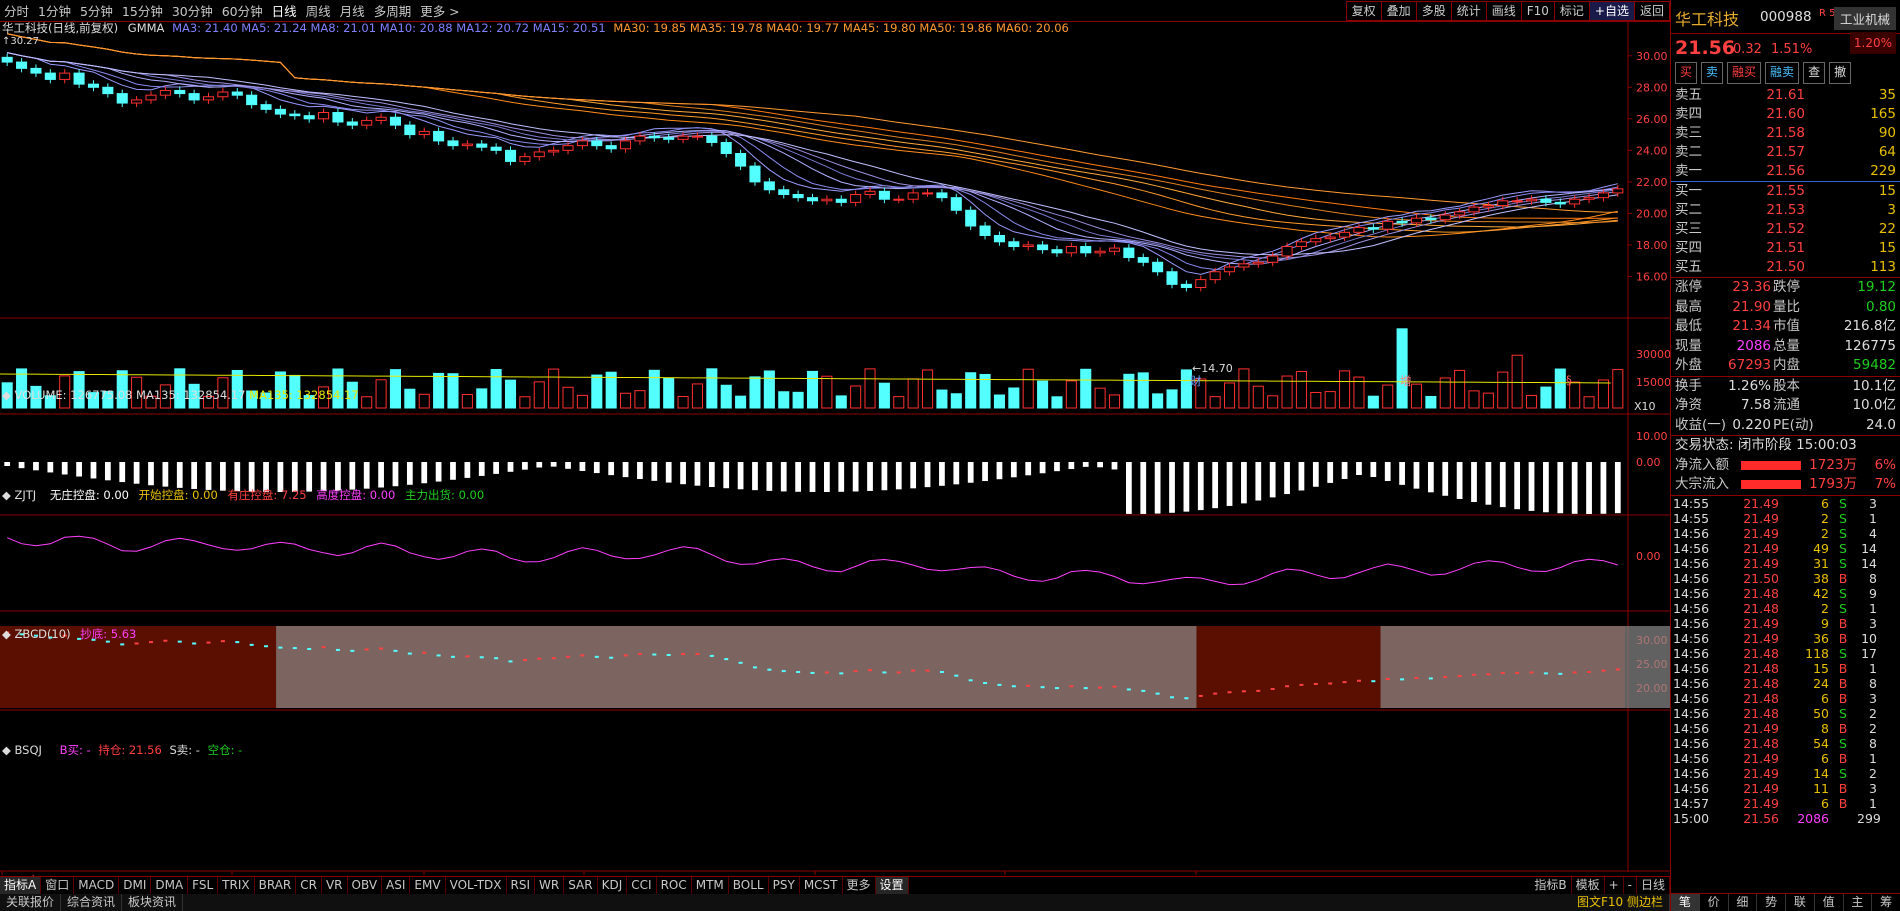  Describe the element at coordinates (96, 10) in the screenshot. I see `period-tab-2: 5分钟` at that location.